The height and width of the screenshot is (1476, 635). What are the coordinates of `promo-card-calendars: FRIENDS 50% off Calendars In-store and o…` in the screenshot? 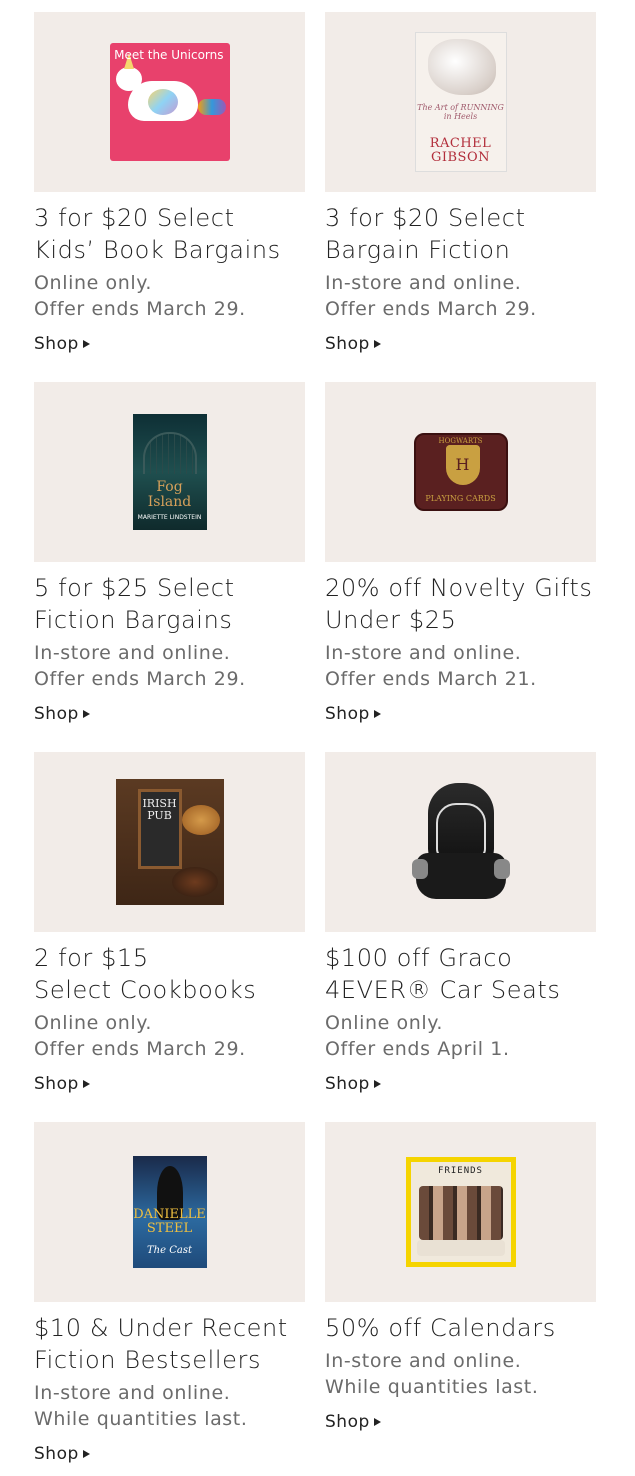 It's located at (460, 1277).